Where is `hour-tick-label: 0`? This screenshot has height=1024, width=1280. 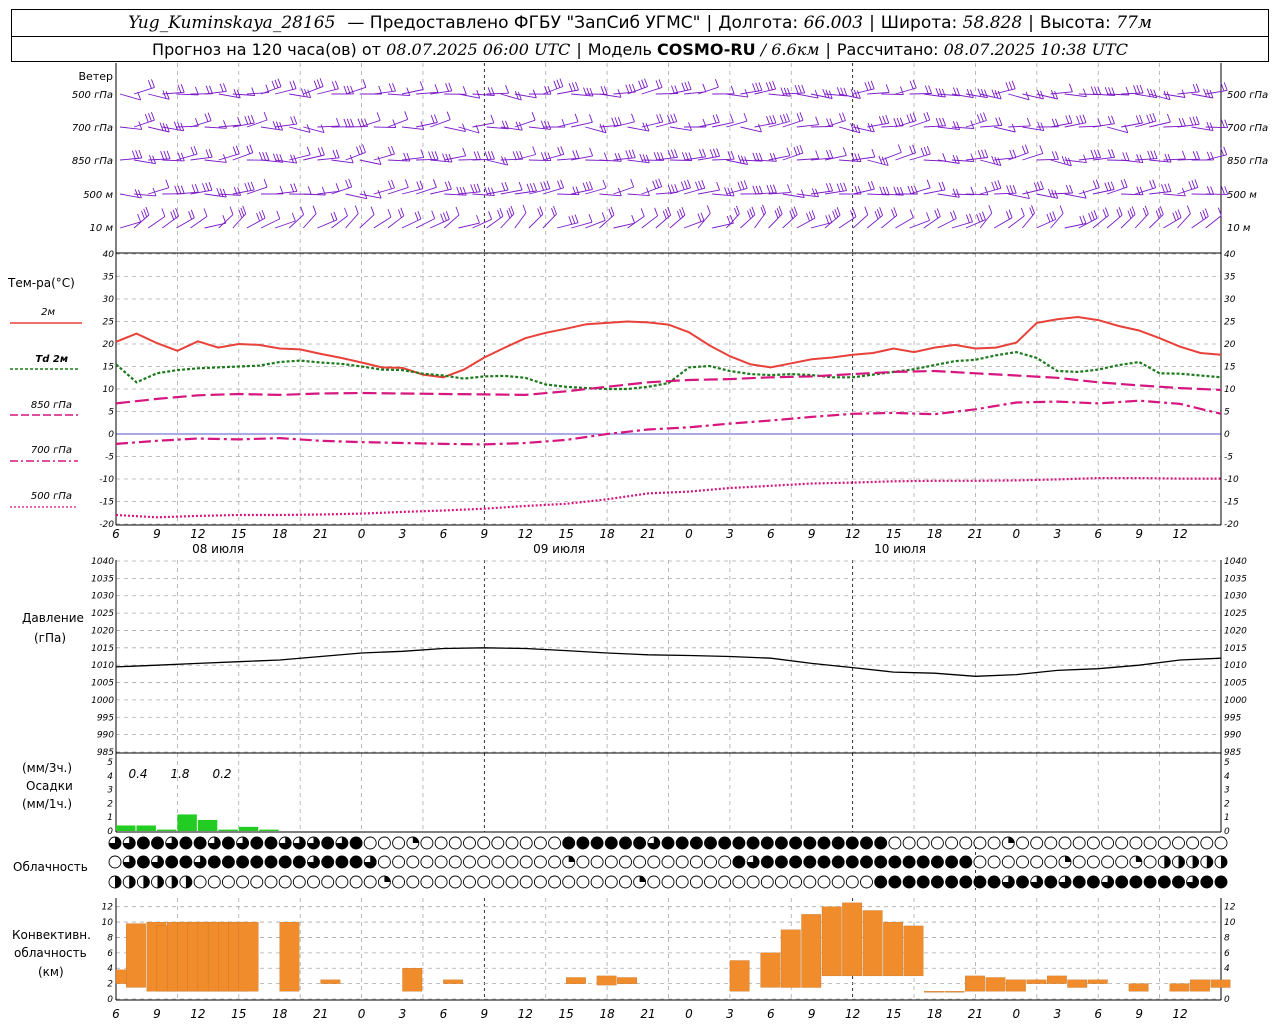 hour-tick-label: 0 is located at coordinates (362, 1014).